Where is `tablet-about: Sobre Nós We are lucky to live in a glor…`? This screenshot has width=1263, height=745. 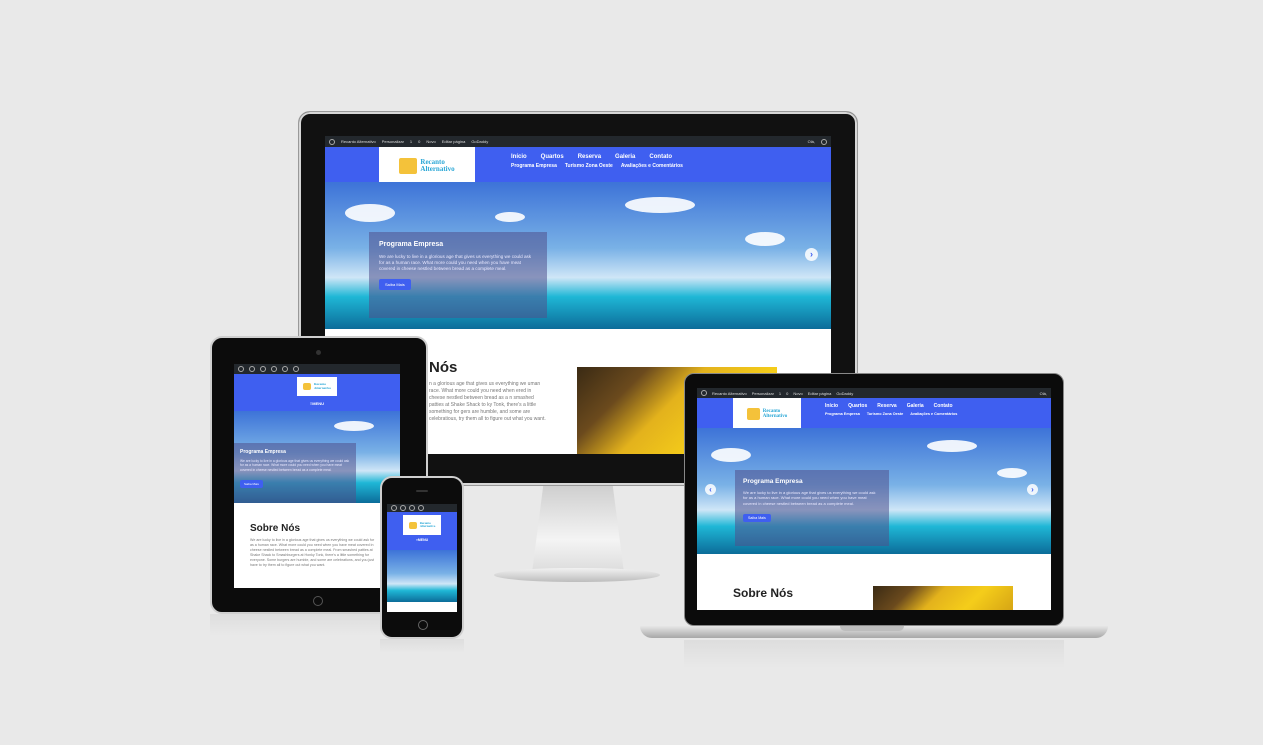 tablet-about: Sobre Nós We are lucky to live in a glor… is located at coordinates (317, 538).